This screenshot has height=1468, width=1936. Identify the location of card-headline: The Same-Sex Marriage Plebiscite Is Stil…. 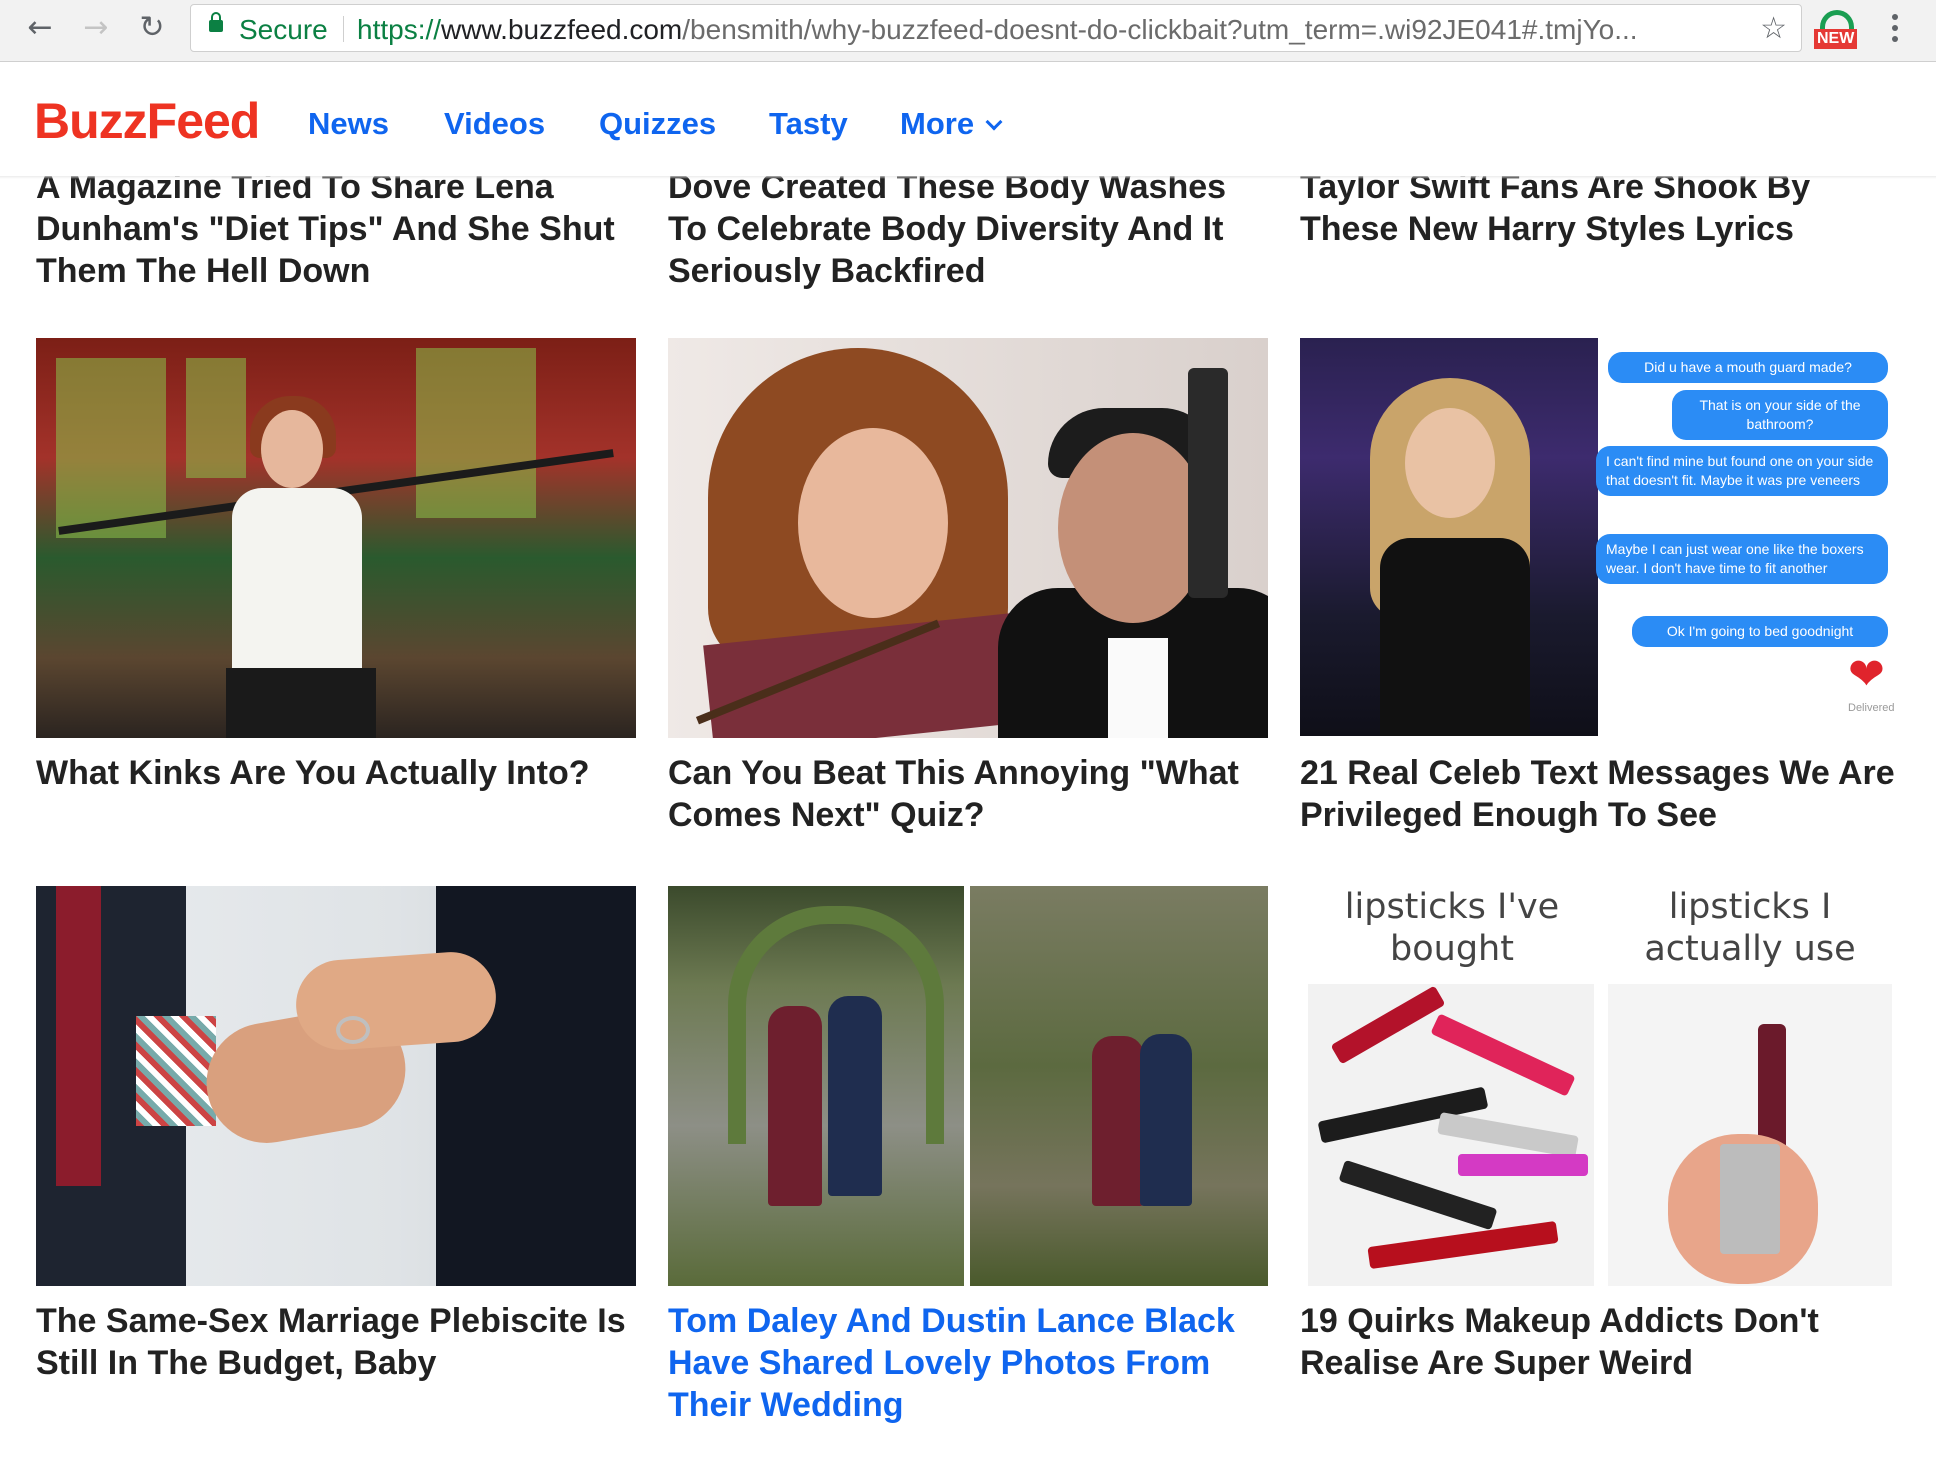
(336, 1342).